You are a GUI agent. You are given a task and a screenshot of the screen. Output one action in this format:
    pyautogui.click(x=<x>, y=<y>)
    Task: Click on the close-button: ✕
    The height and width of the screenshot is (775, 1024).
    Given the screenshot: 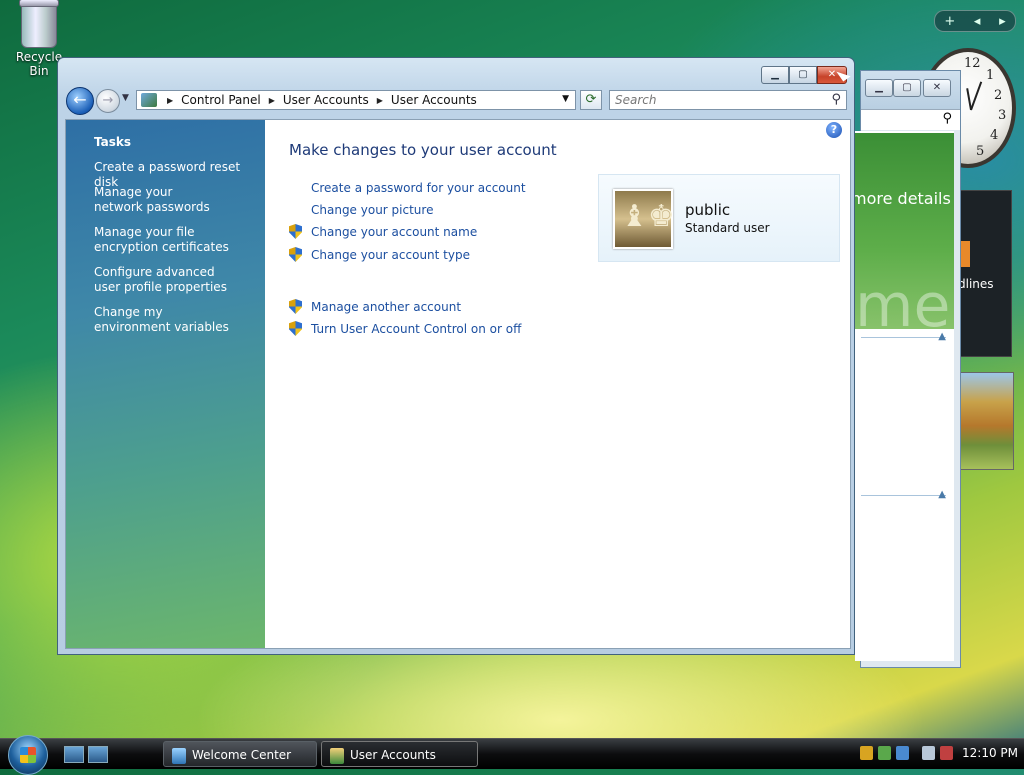 What is the action you would take?
    pyautogui.click(x=937, y=88)
    